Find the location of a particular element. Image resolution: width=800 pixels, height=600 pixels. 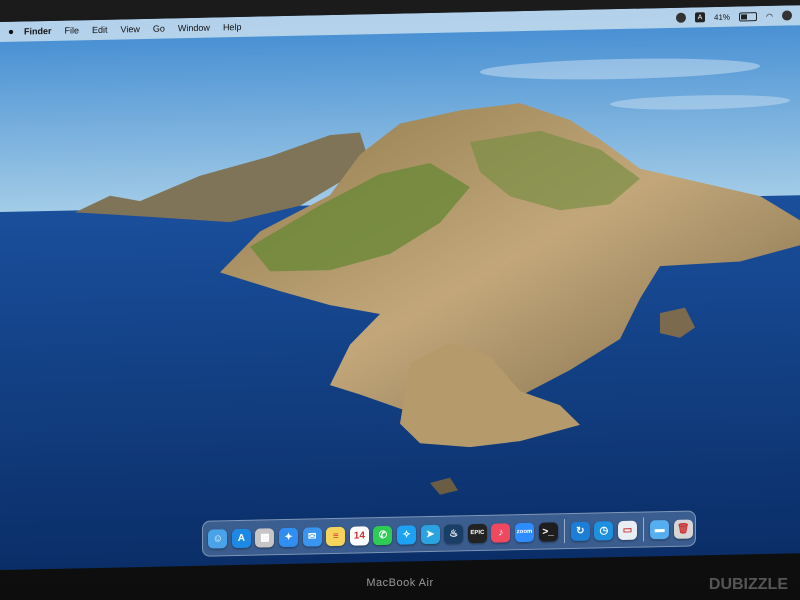

steam-icon: ♨ is located at coordinates (454, 533).